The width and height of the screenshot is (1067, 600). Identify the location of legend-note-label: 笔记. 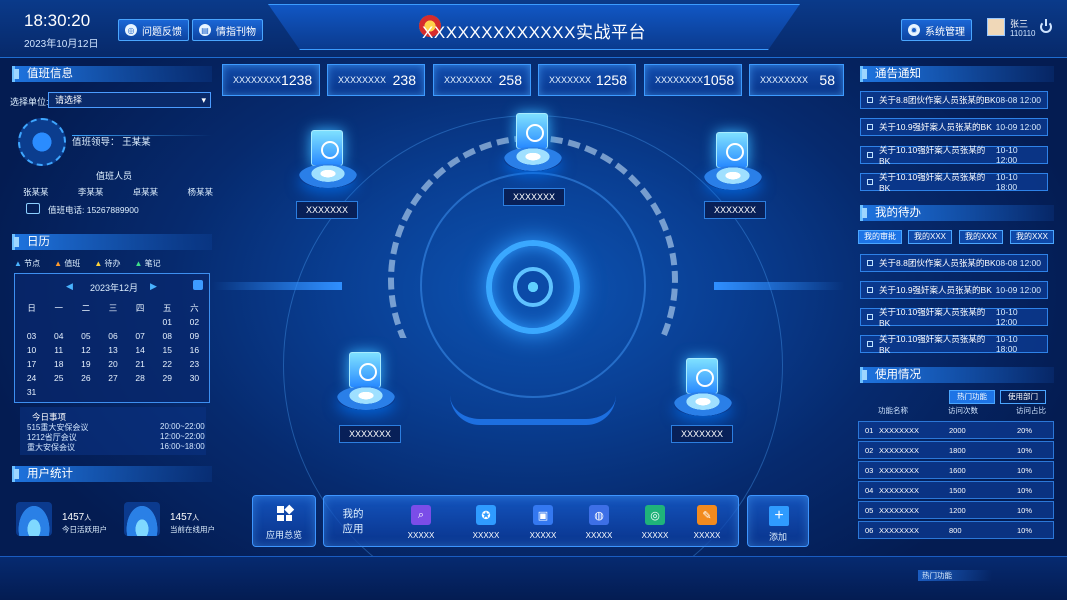
(152, 263).